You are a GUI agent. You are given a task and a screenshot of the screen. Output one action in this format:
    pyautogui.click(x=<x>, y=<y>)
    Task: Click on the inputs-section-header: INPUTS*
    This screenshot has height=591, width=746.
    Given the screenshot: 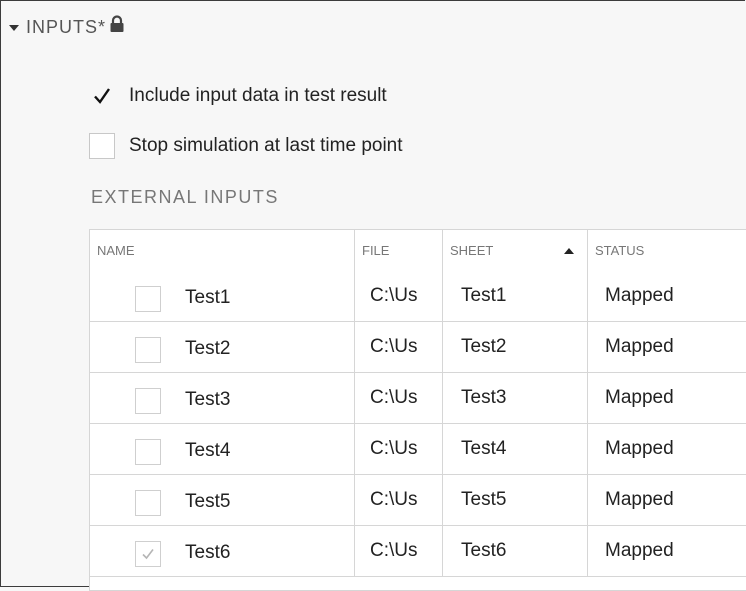 What is the action you would take?
    pyautogui.click(x=67, y=26)
    